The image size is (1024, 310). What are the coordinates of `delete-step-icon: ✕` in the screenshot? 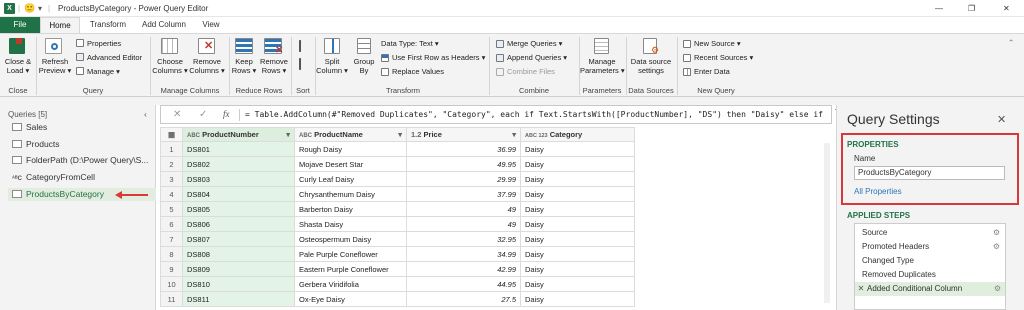 It's located at (861, 289).